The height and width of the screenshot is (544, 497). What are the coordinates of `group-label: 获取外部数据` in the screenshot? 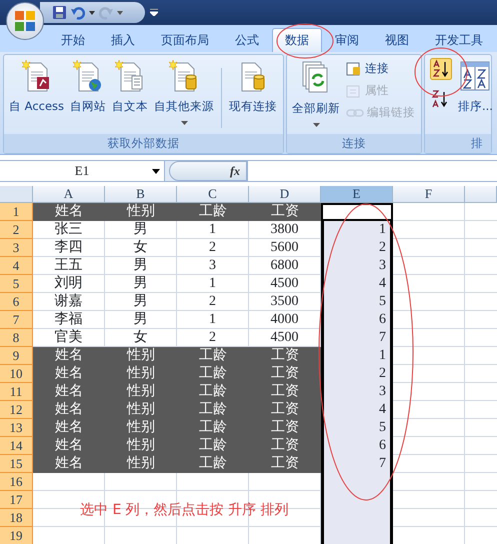 It's located at (143, 143).